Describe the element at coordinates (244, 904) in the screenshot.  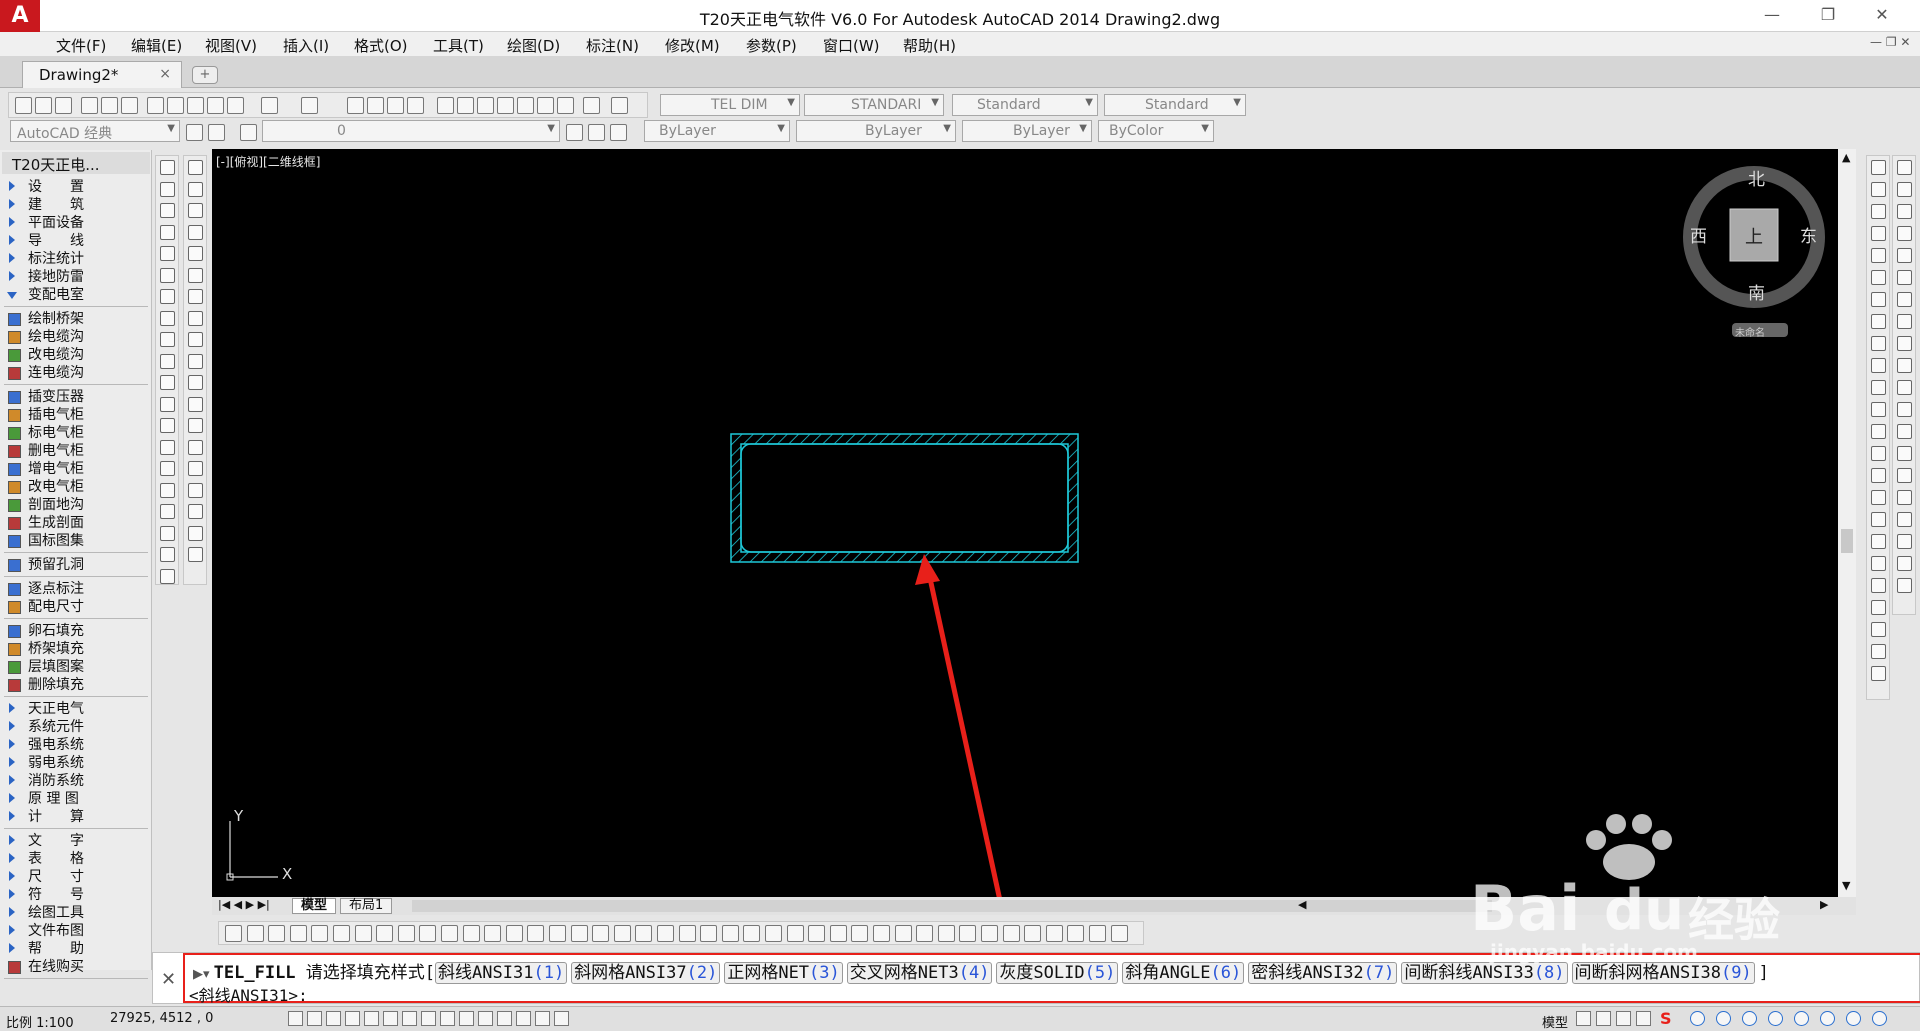
I see `tab-nav-icons: |◀ ◀ ▶ ▶|` at that location.